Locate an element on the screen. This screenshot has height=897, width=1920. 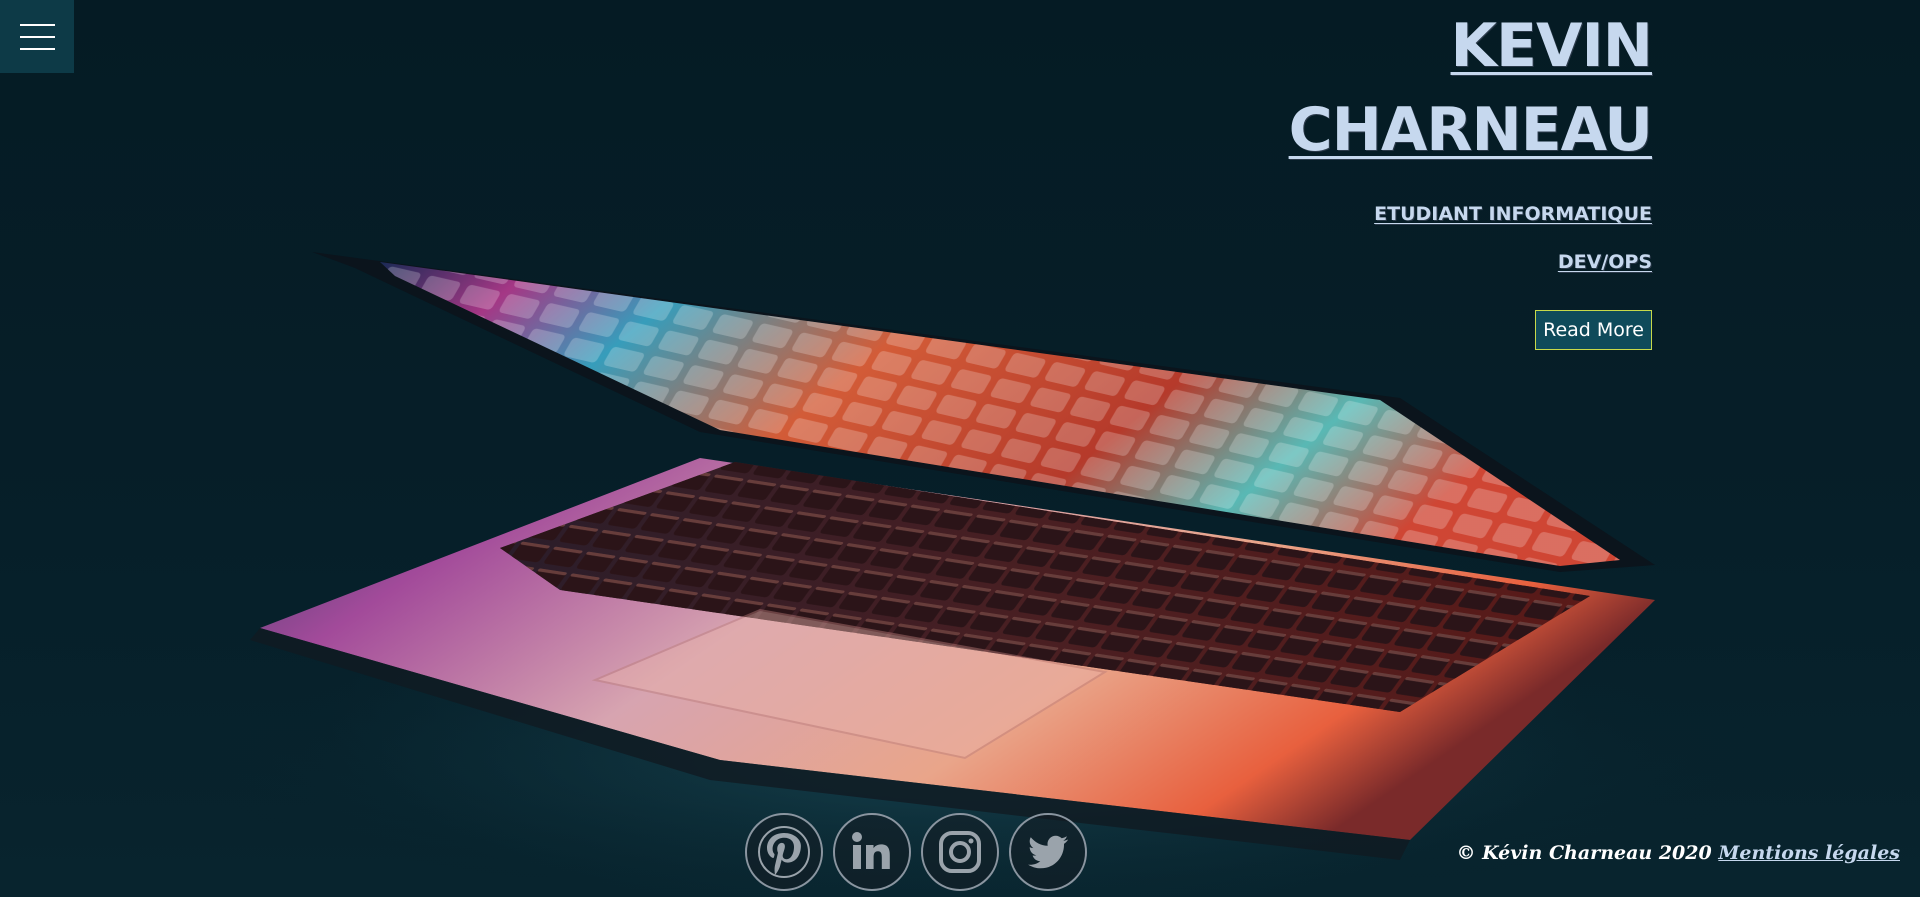
twitter-icon is located at coordinates (1048, 852).